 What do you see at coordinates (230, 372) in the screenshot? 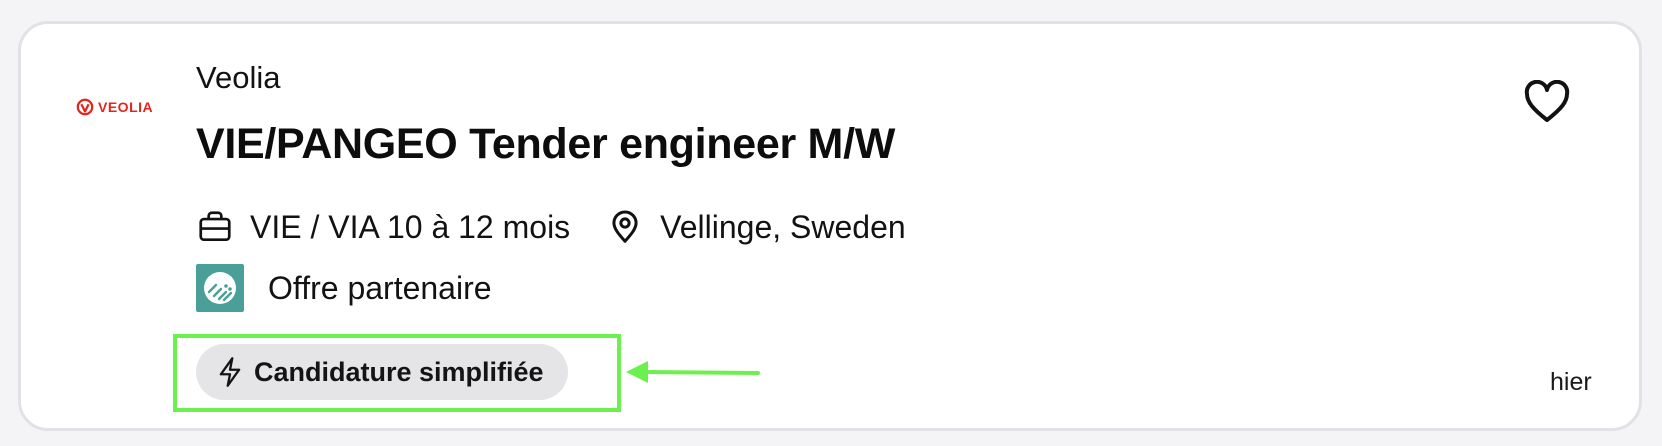
I see `lightning-icon` at bounding box center [230, 372].